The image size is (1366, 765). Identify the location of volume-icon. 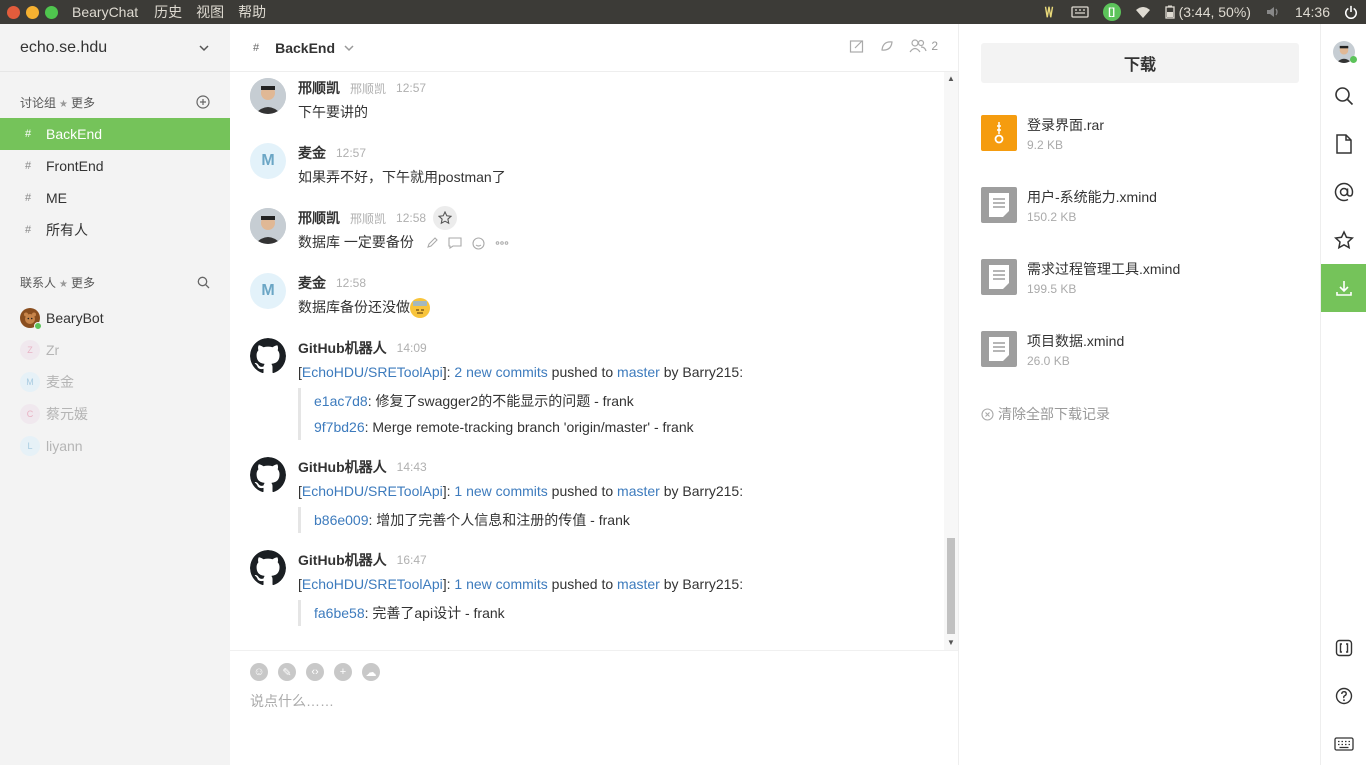
(1273, 12).